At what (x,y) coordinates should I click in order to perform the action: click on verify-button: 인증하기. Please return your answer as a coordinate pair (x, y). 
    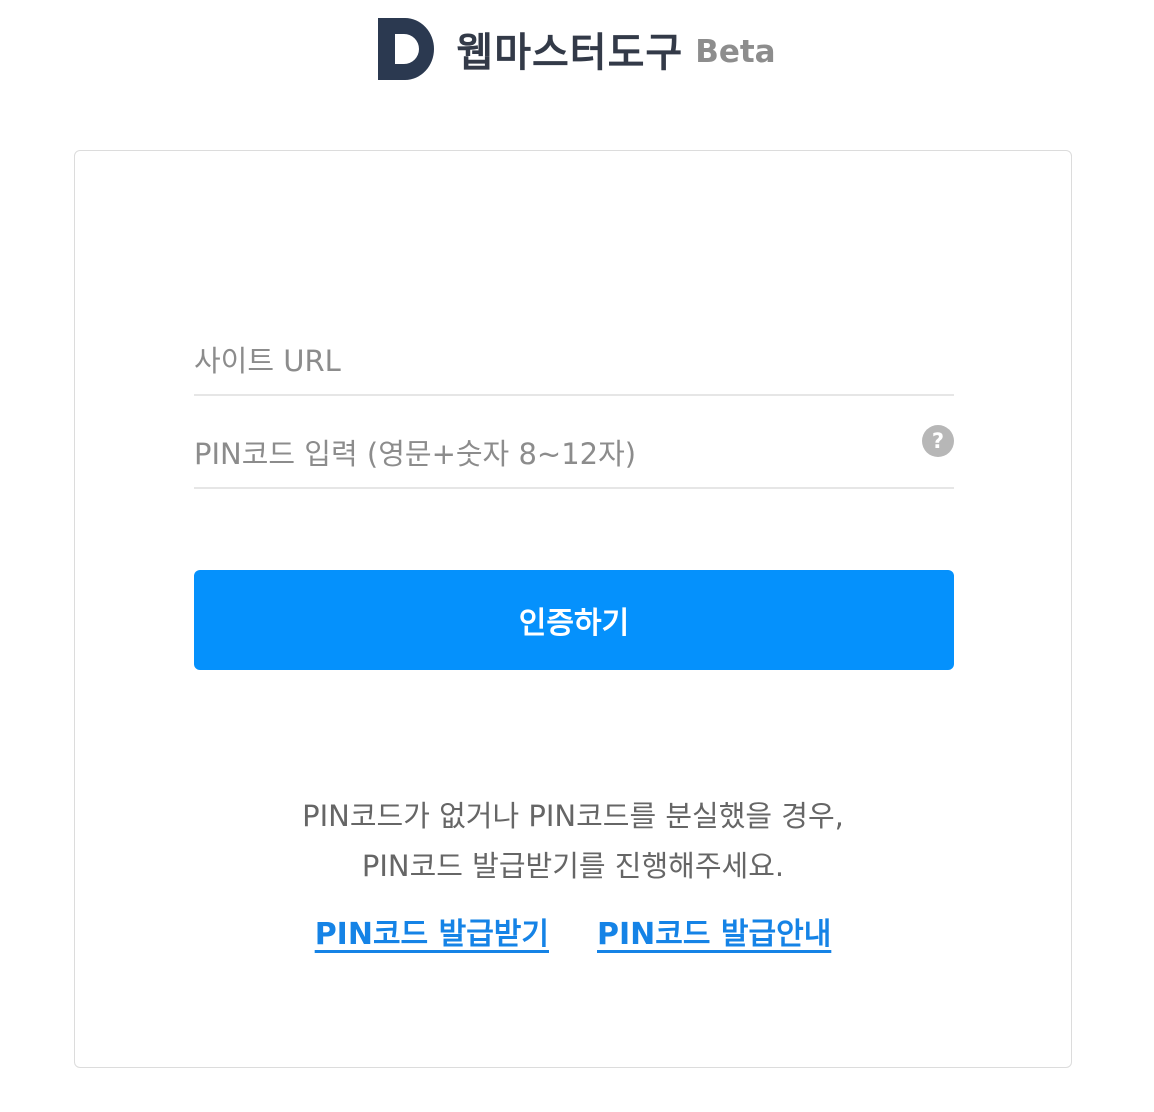
    Looking at the image, I should click on (574, 620).